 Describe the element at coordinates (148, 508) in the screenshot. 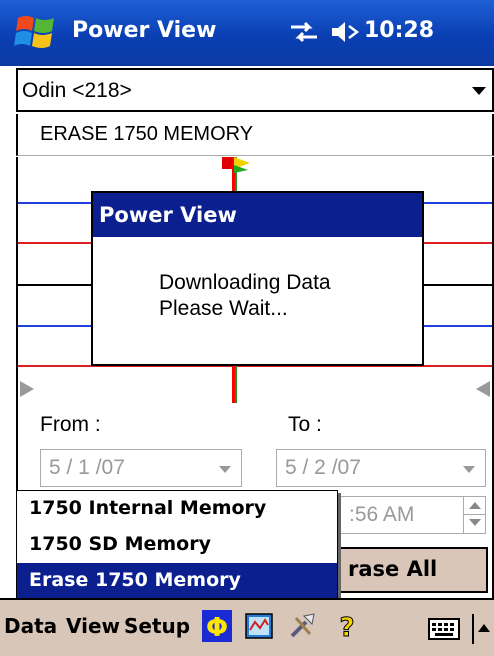

I see `menu-item-label: 1750 Internal Memory` at that location.